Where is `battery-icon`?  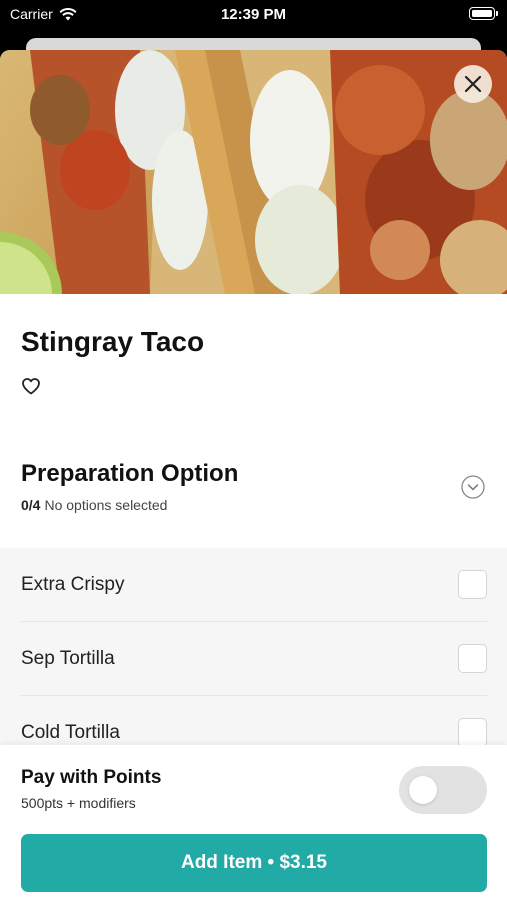 battery-icon is located at coordinates (483, 13).